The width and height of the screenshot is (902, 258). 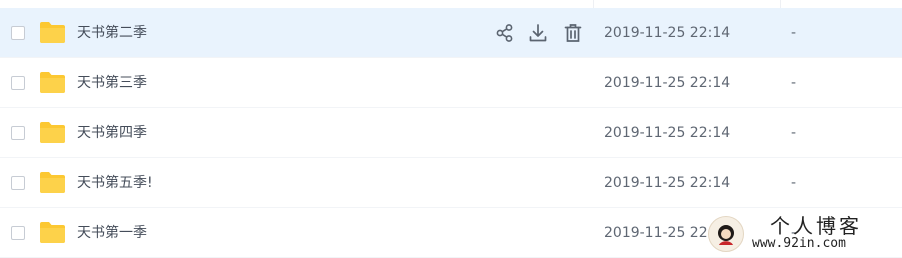 What do you see at coordinates (112, 233) in the screenshot?
I see `file-name: 天书第一季` at bounding box center [112, 233].